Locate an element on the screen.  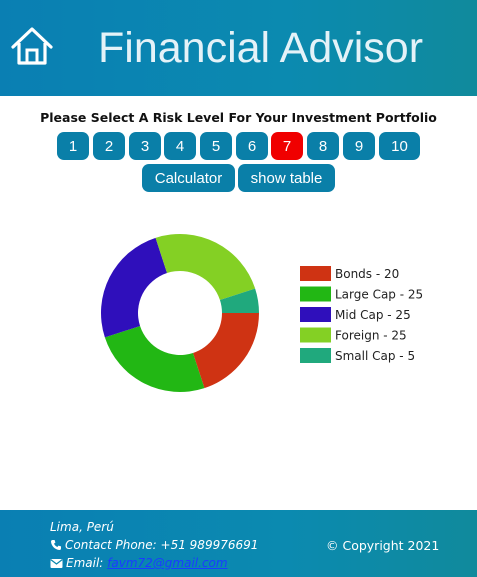
legend-label-bonds: Bonds - 20 is located at coordinates (367, 274).